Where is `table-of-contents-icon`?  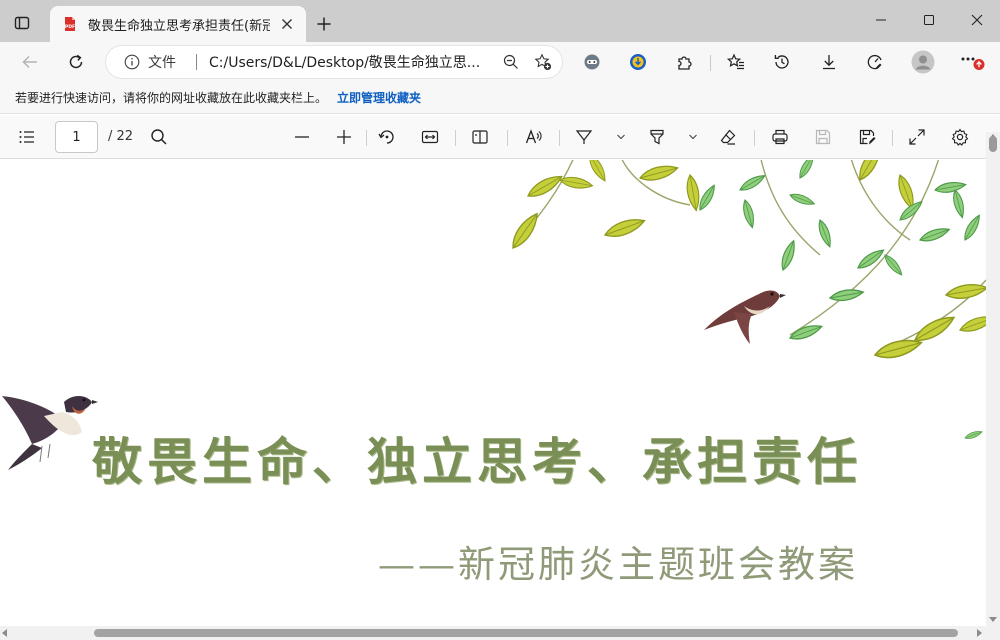
table-of-contents-icon is located at coordinates (26, 137).